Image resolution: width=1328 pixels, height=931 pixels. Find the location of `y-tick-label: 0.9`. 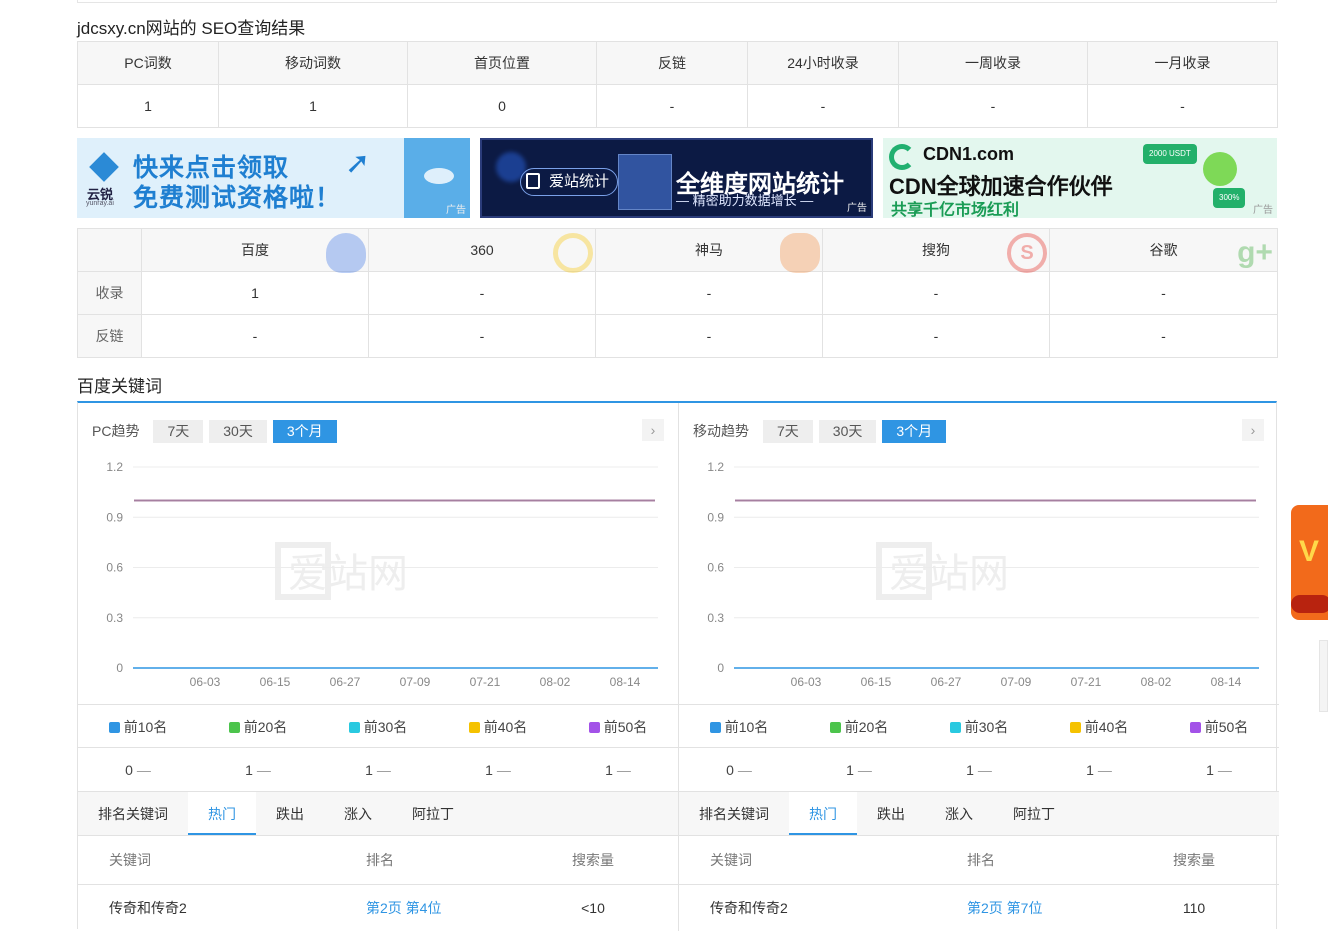

y-tick-label: 0.9 is located at coordinates (114, 517).